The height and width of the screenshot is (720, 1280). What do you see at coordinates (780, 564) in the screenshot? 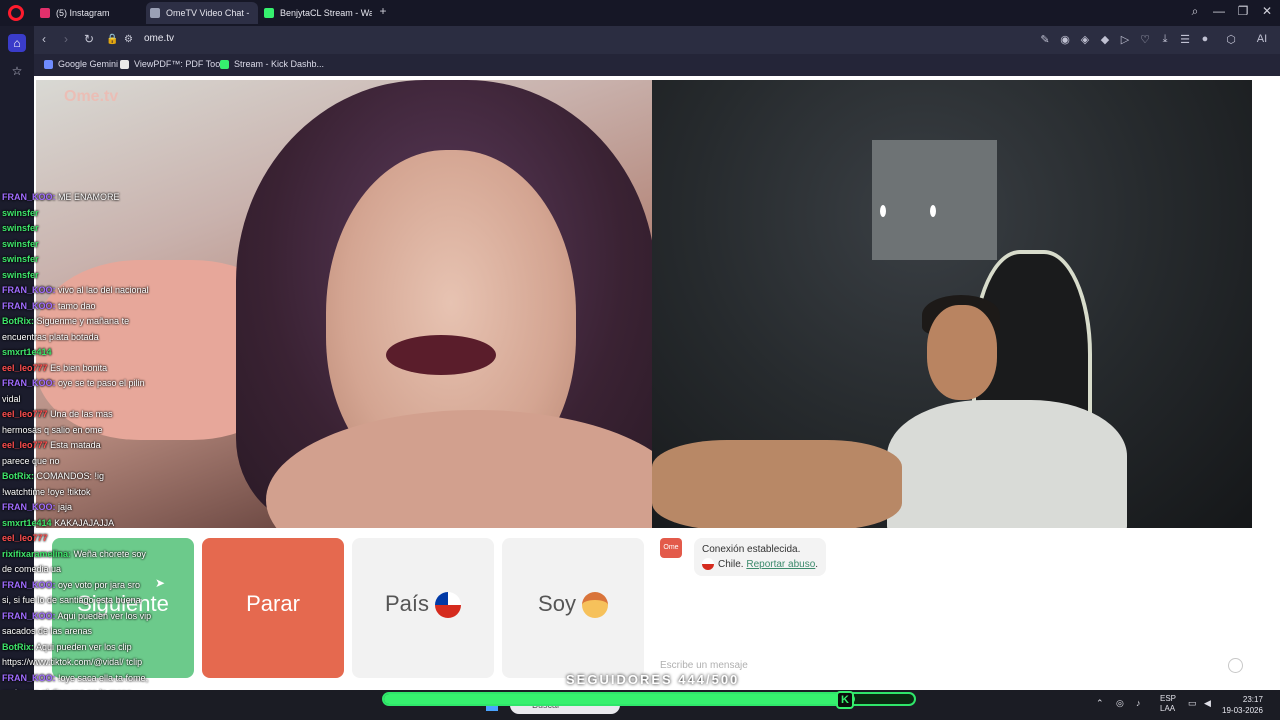
I see `report-abuse-link: Reportar abuso` at bounding box center [780, 564].